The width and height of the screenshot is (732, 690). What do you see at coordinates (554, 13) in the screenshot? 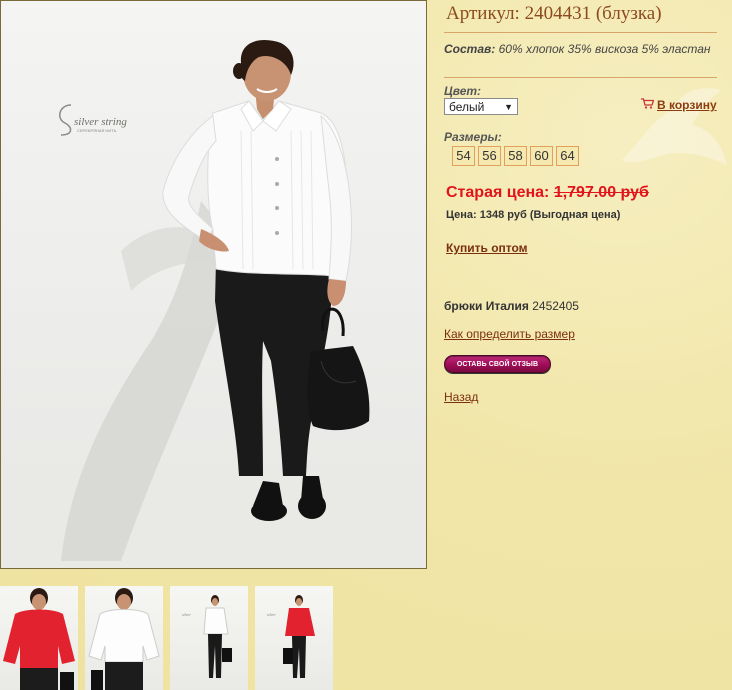
I see `product-title: Артикул: 2404431 (блузка)` at bounding box center [554, 13].